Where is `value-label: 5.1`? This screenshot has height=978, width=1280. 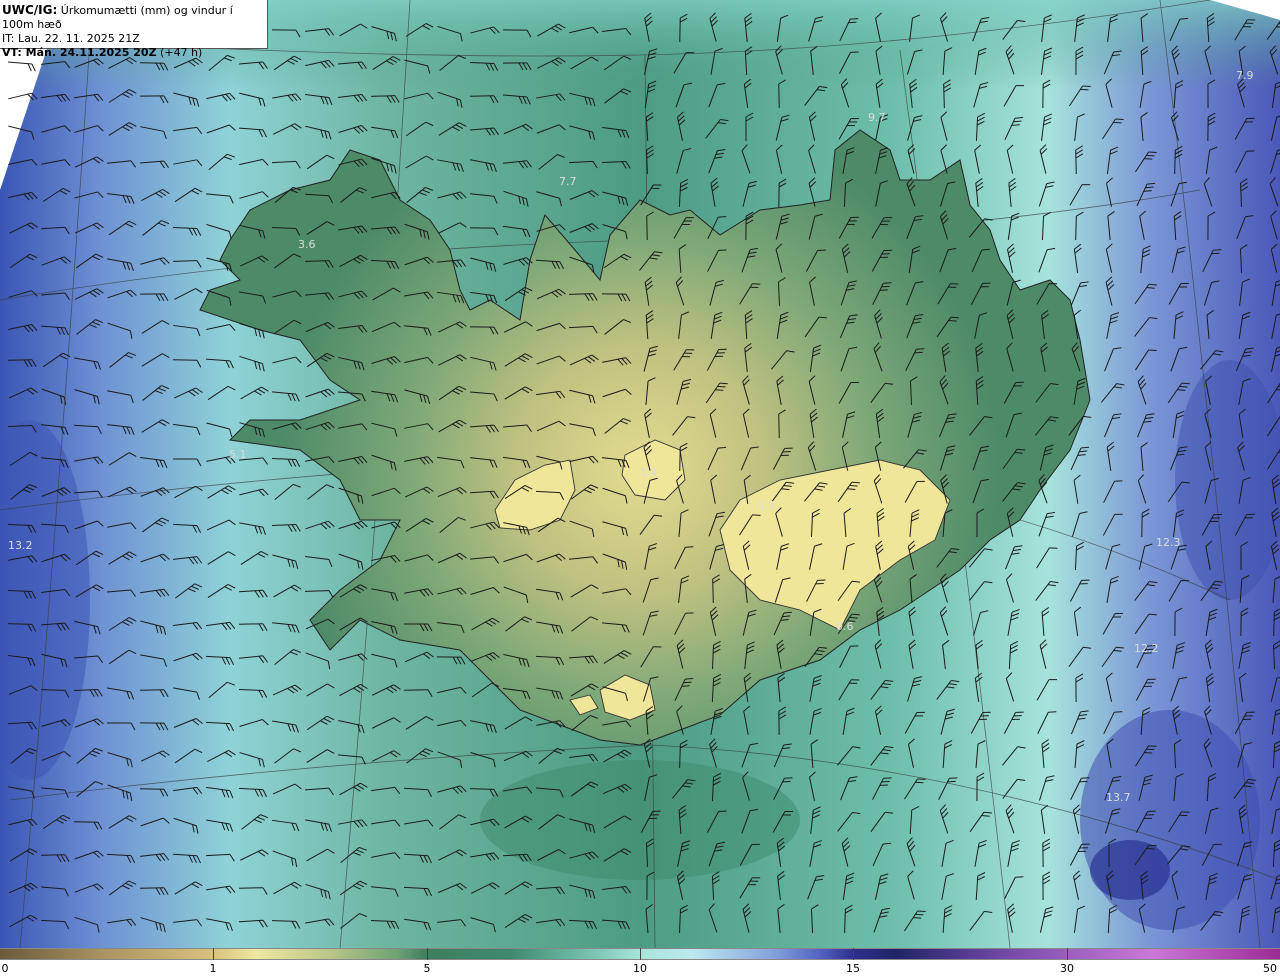
value-label: 5.1 is located at coordinates (238, 454).